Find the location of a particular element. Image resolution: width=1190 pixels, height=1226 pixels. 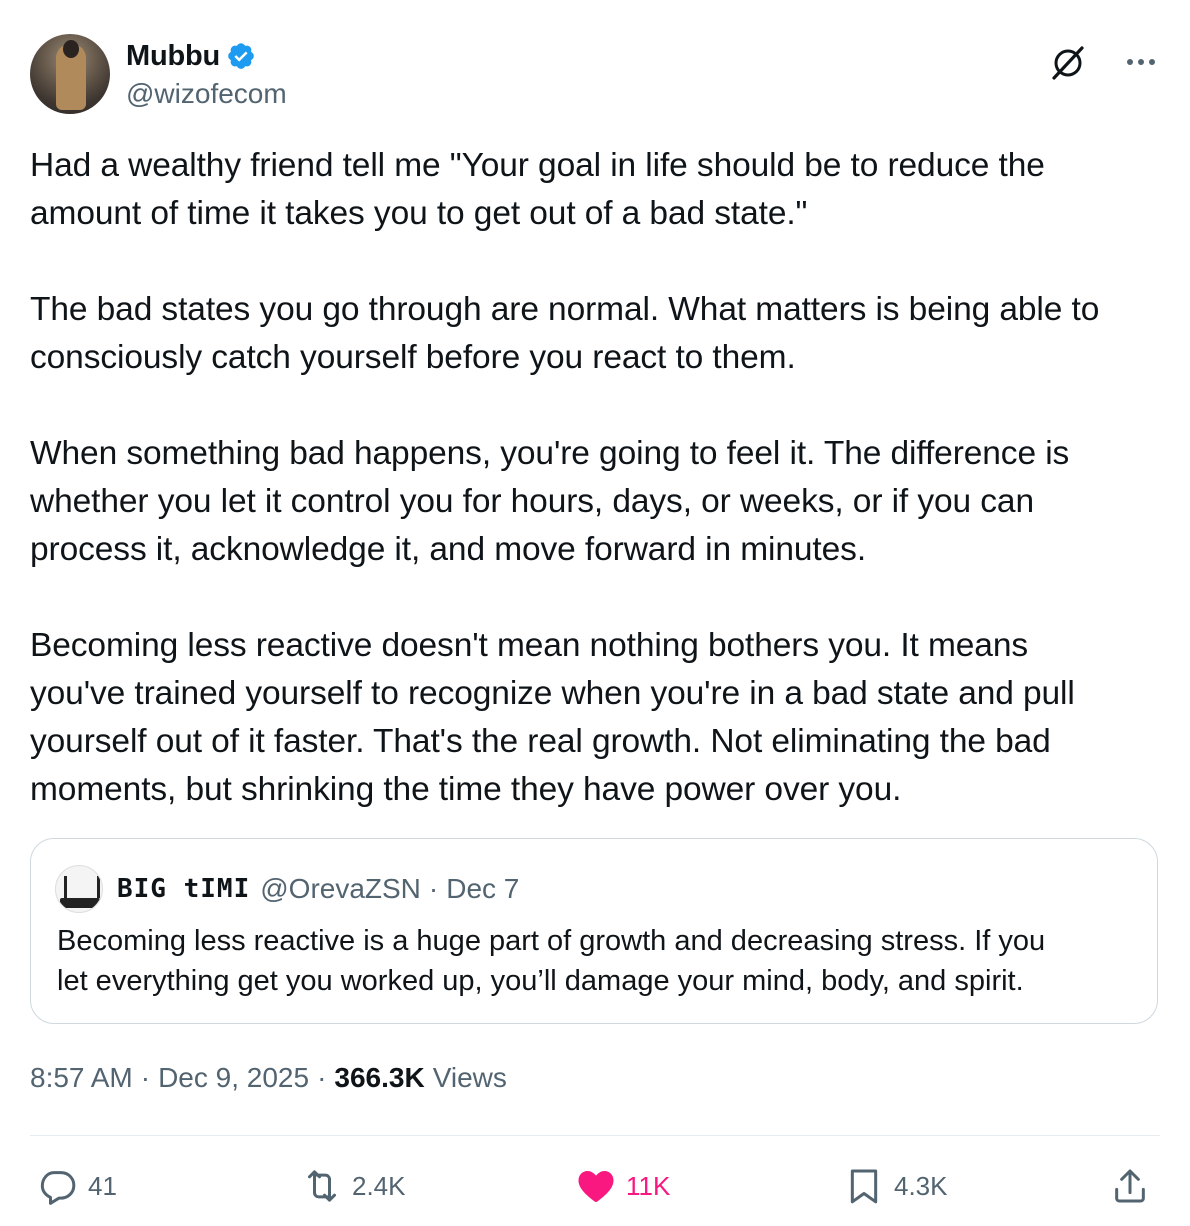

author-name: Mubbu is located at coordinates (173, 56).